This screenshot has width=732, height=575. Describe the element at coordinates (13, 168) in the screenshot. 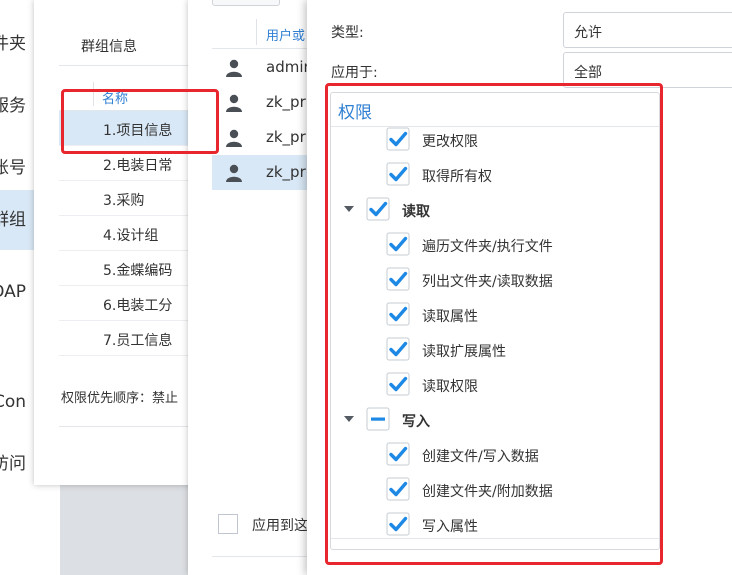

I see `nav-item-label: 账号` at that location.